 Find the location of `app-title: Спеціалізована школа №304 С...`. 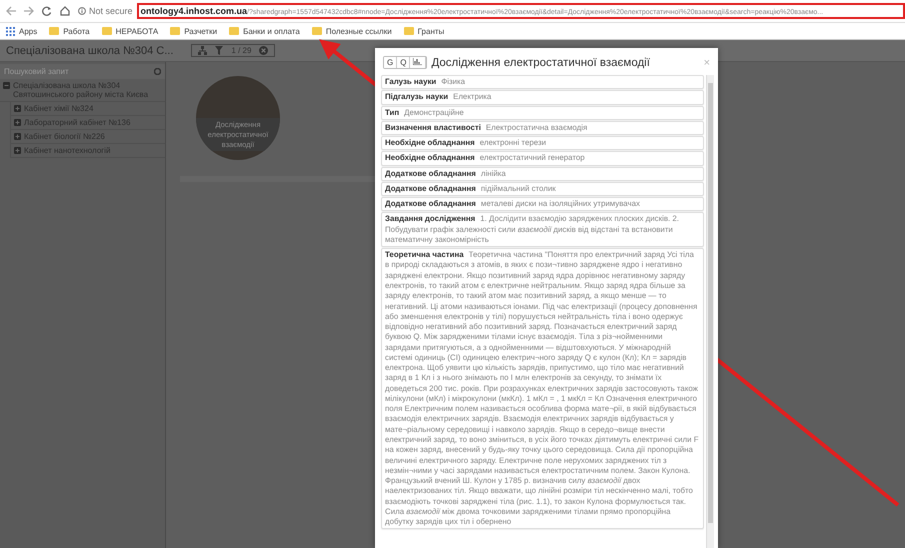

app-title: Спеціалізована школа №304 С... is located at coordinates (90, 51).